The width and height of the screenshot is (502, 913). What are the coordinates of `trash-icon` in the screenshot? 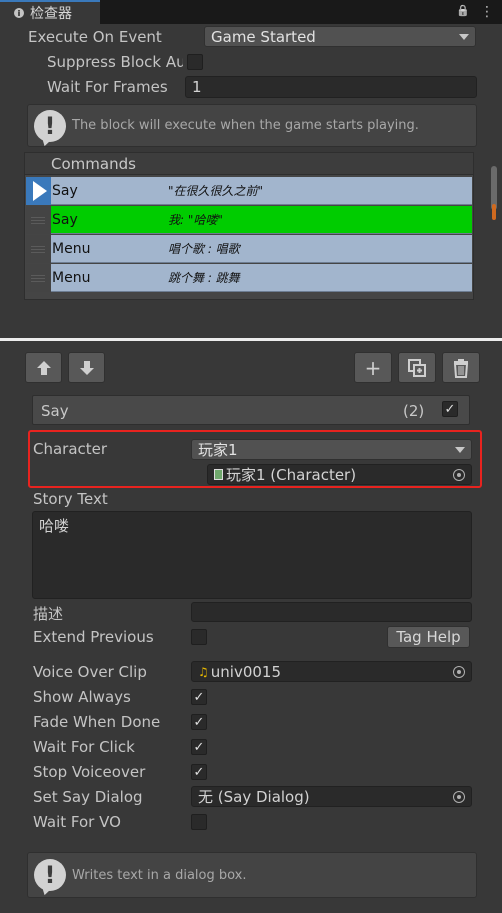 It's located at (461, 368).